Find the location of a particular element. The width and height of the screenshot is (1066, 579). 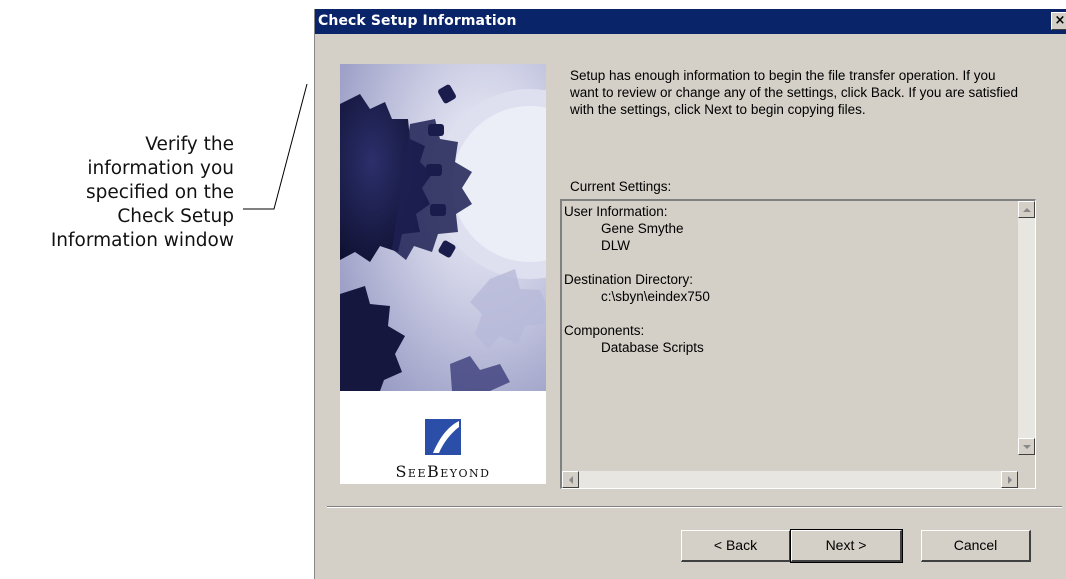

gears-image is located at coordinates (443, 227).